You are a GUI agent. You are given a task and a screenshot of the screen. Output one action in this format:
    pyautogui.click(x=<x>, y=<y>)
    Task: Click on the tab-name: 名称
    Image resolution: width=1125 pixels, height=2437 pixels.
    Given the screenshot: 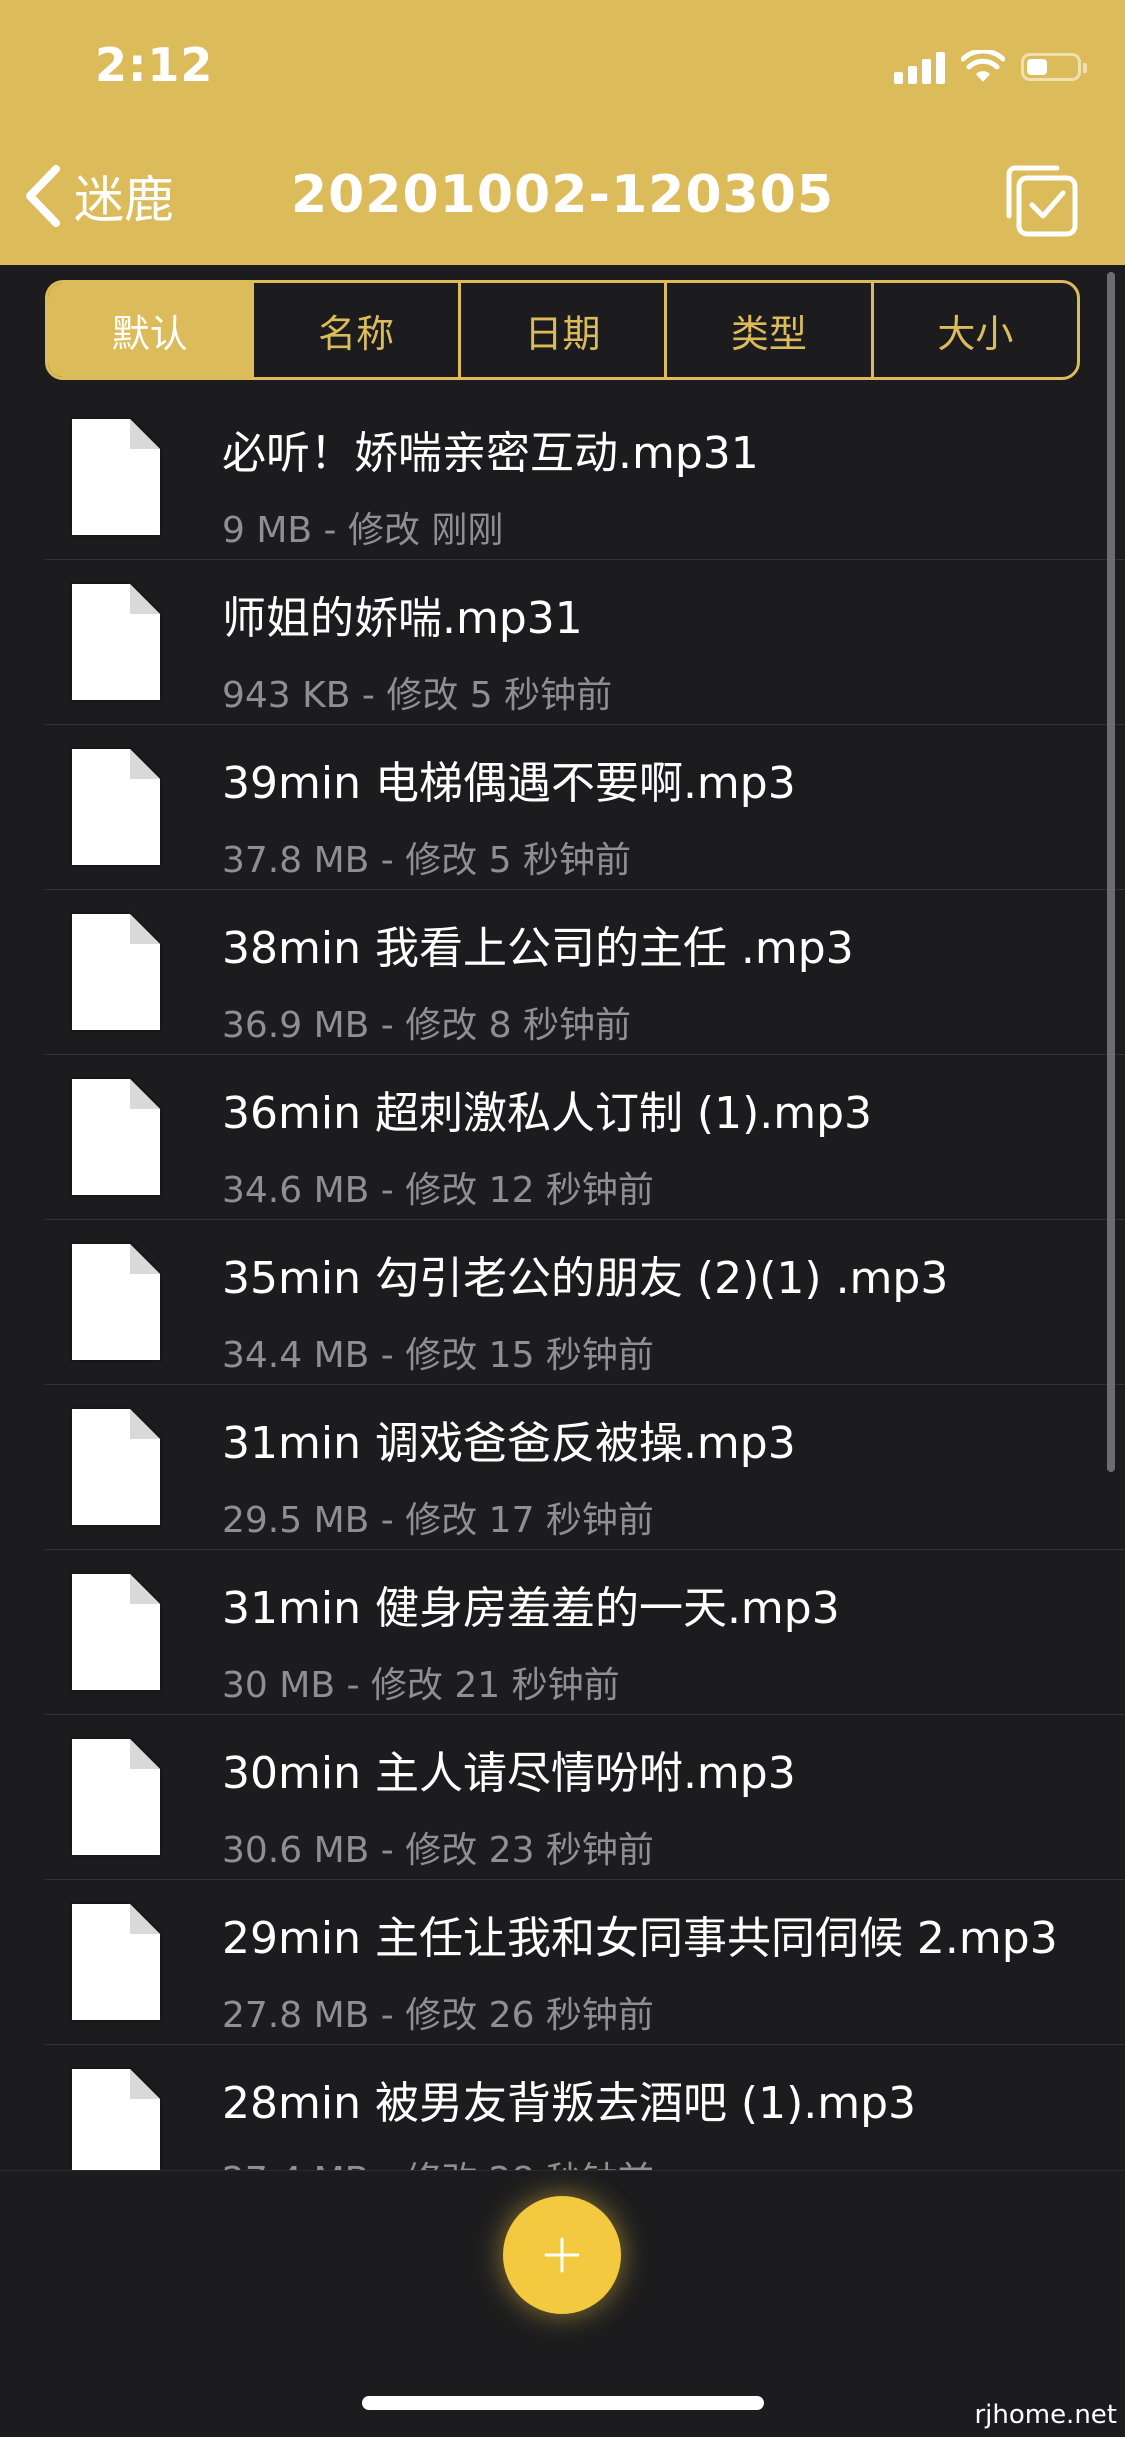 What is the action you would take?
    pyautogui.click(x=354, y=330)
    